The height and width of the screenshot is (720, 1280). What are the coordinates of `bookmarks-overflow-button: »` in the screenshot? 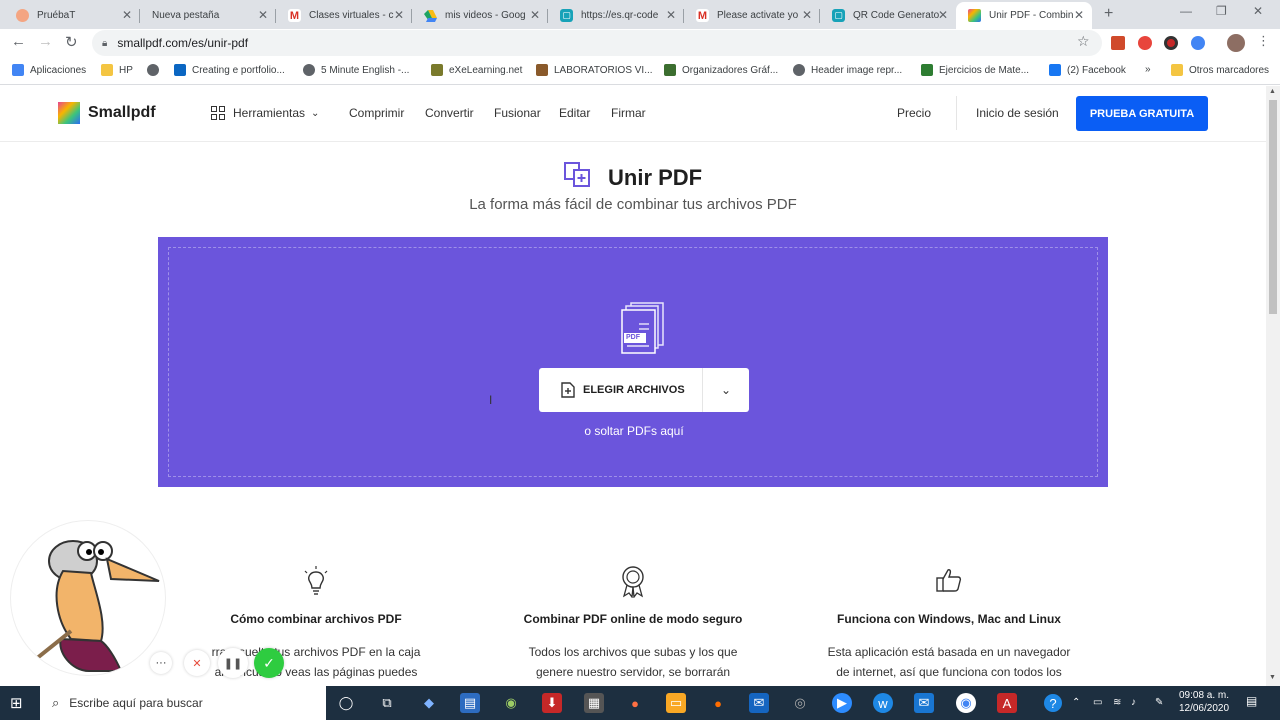 It's located at (1148, 69).